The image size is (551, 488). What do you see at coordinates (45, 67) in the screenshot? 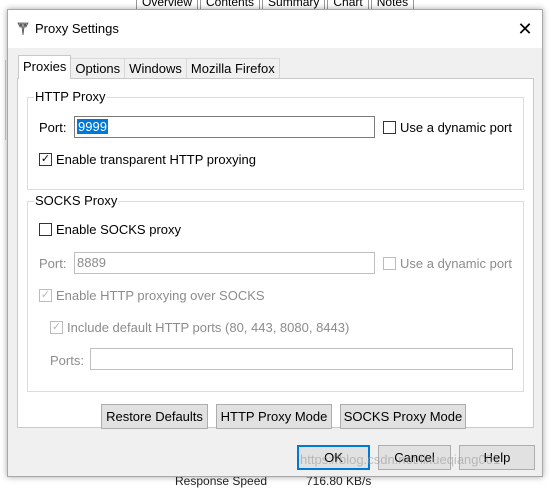
I see `tab-proxies: Proxies` at bounding box center [45, 67].